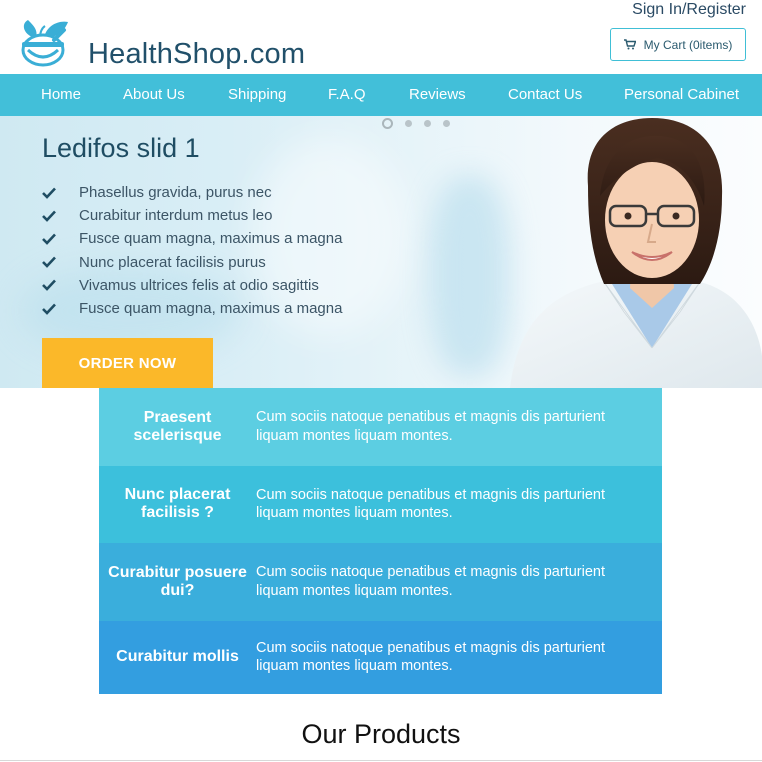  What do you see at coordinates (154, 95) in the screenshot?
I see `nav-item-about-us: About Us` at bounding box center [154, 95].